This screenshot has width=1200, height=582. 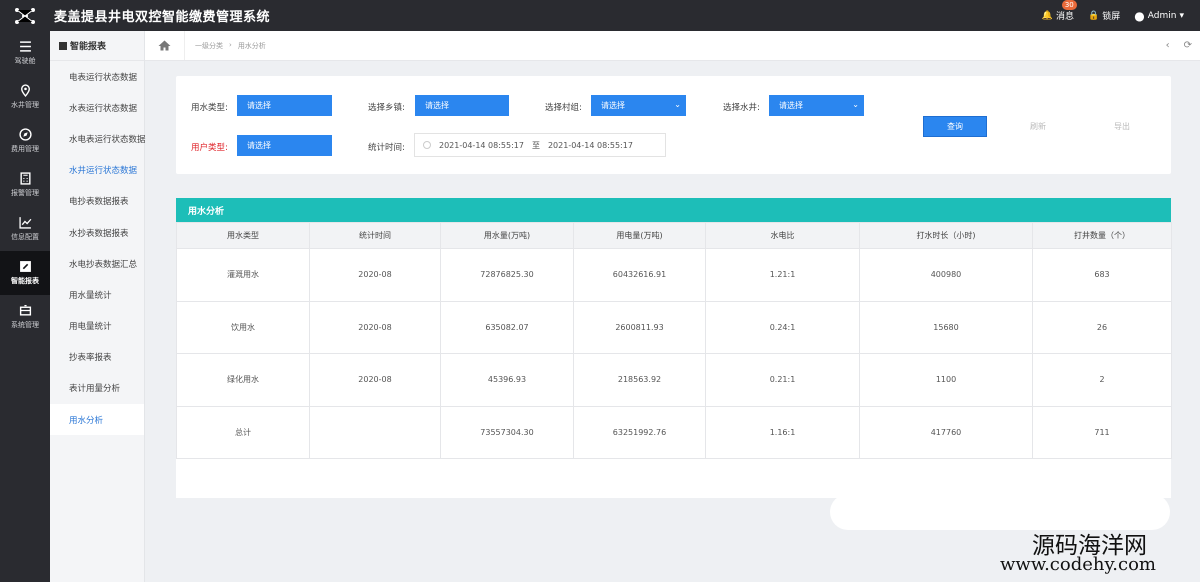 I want to click on submenu-item: 电表运行状态数据, so click(x=97, y=76).